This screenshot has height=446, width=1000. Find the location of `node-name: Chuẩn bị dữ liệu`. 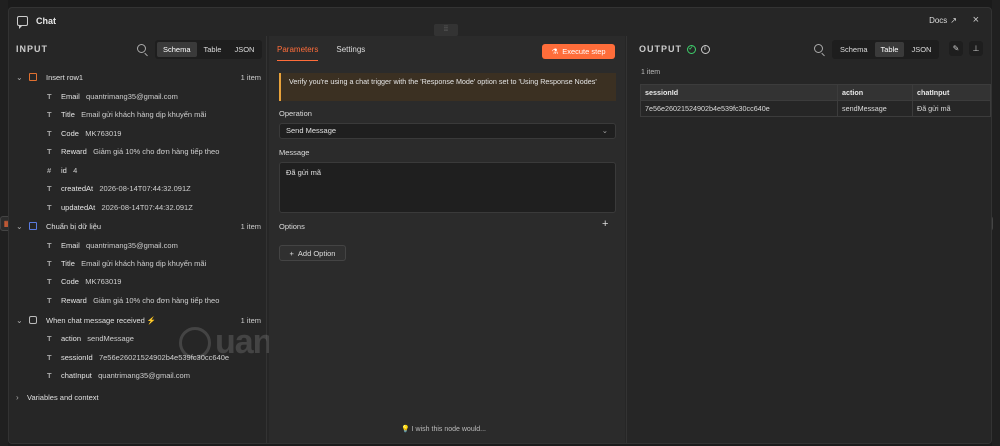

node-name: Chuẩn bị dữ liệu is located at coordinates (74, 226).